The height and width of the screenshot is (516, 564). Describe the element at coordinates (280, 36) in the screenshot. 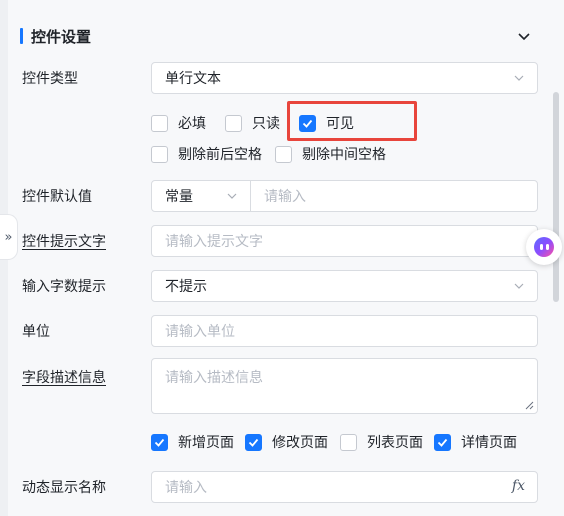

I see `section-header: 控件设置` at that location.